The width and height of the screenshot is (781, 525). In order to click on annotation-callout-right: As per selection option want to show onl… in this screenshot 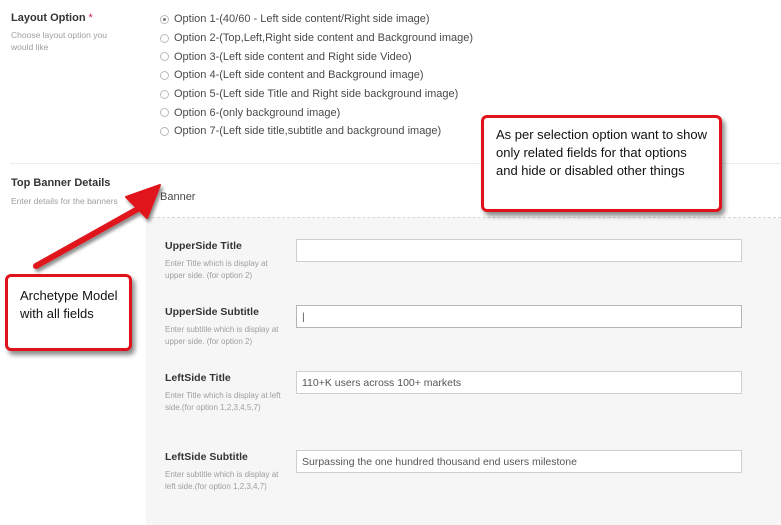, I will do `click(601, 163)`.